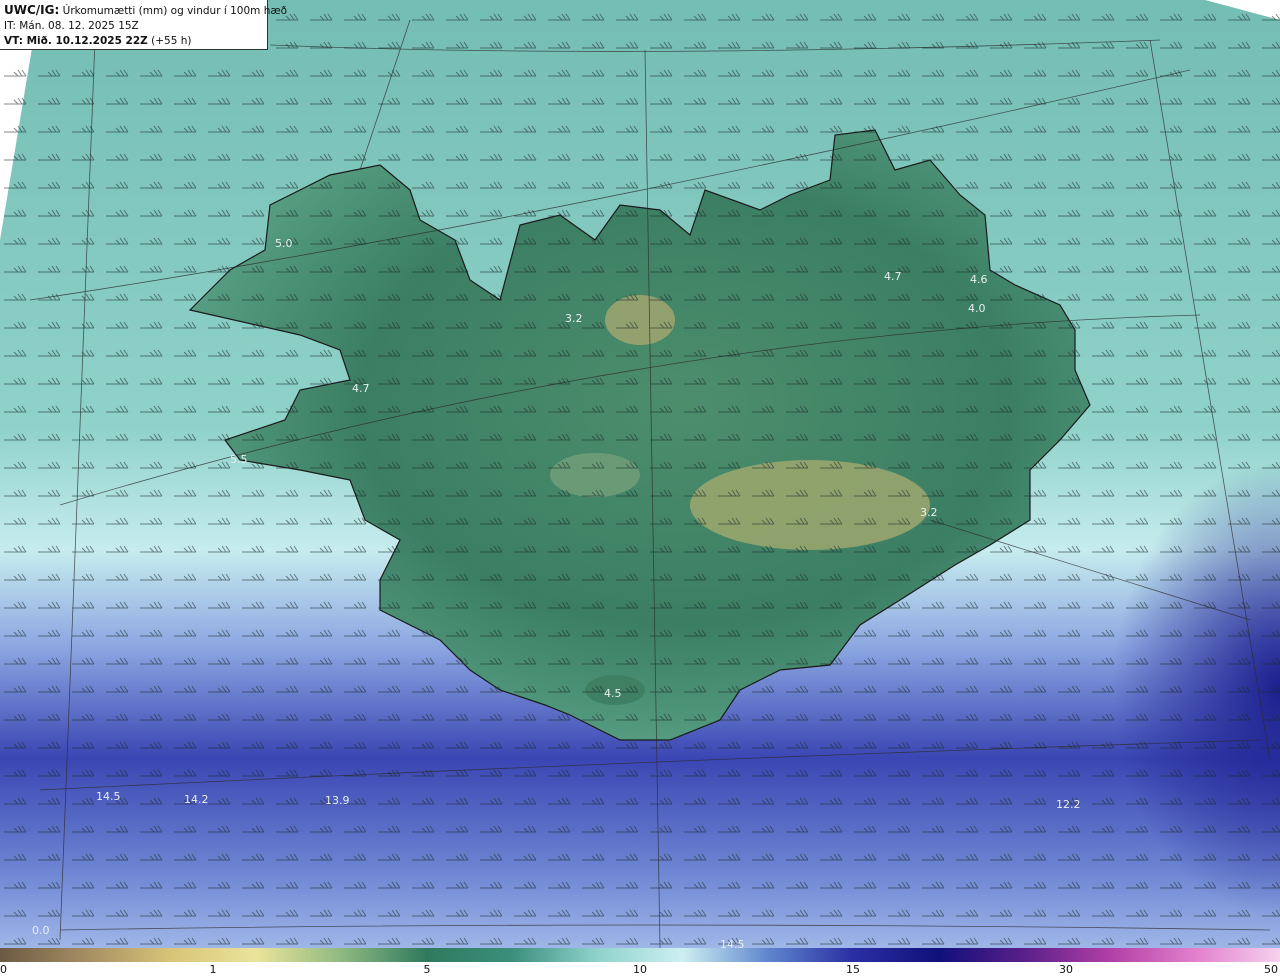 Image resolution: width=1280 pixels, height=978 pixels. I want to click on map-label: 4.5, so click(613, 693).